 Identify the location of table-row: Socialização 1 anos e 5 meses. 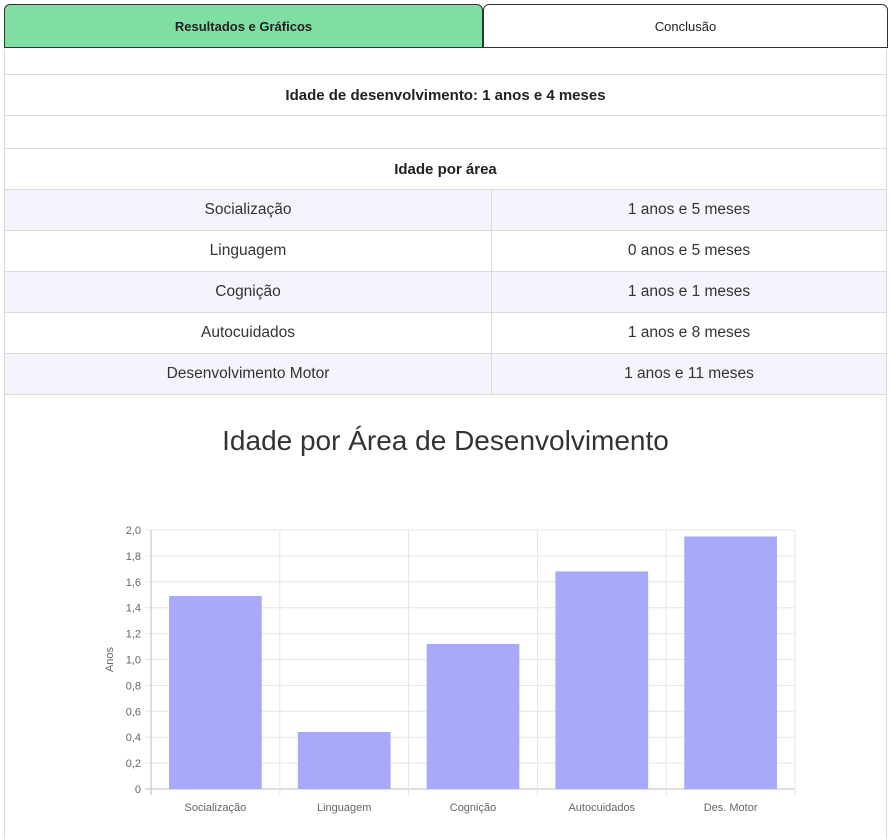
(445, 210).